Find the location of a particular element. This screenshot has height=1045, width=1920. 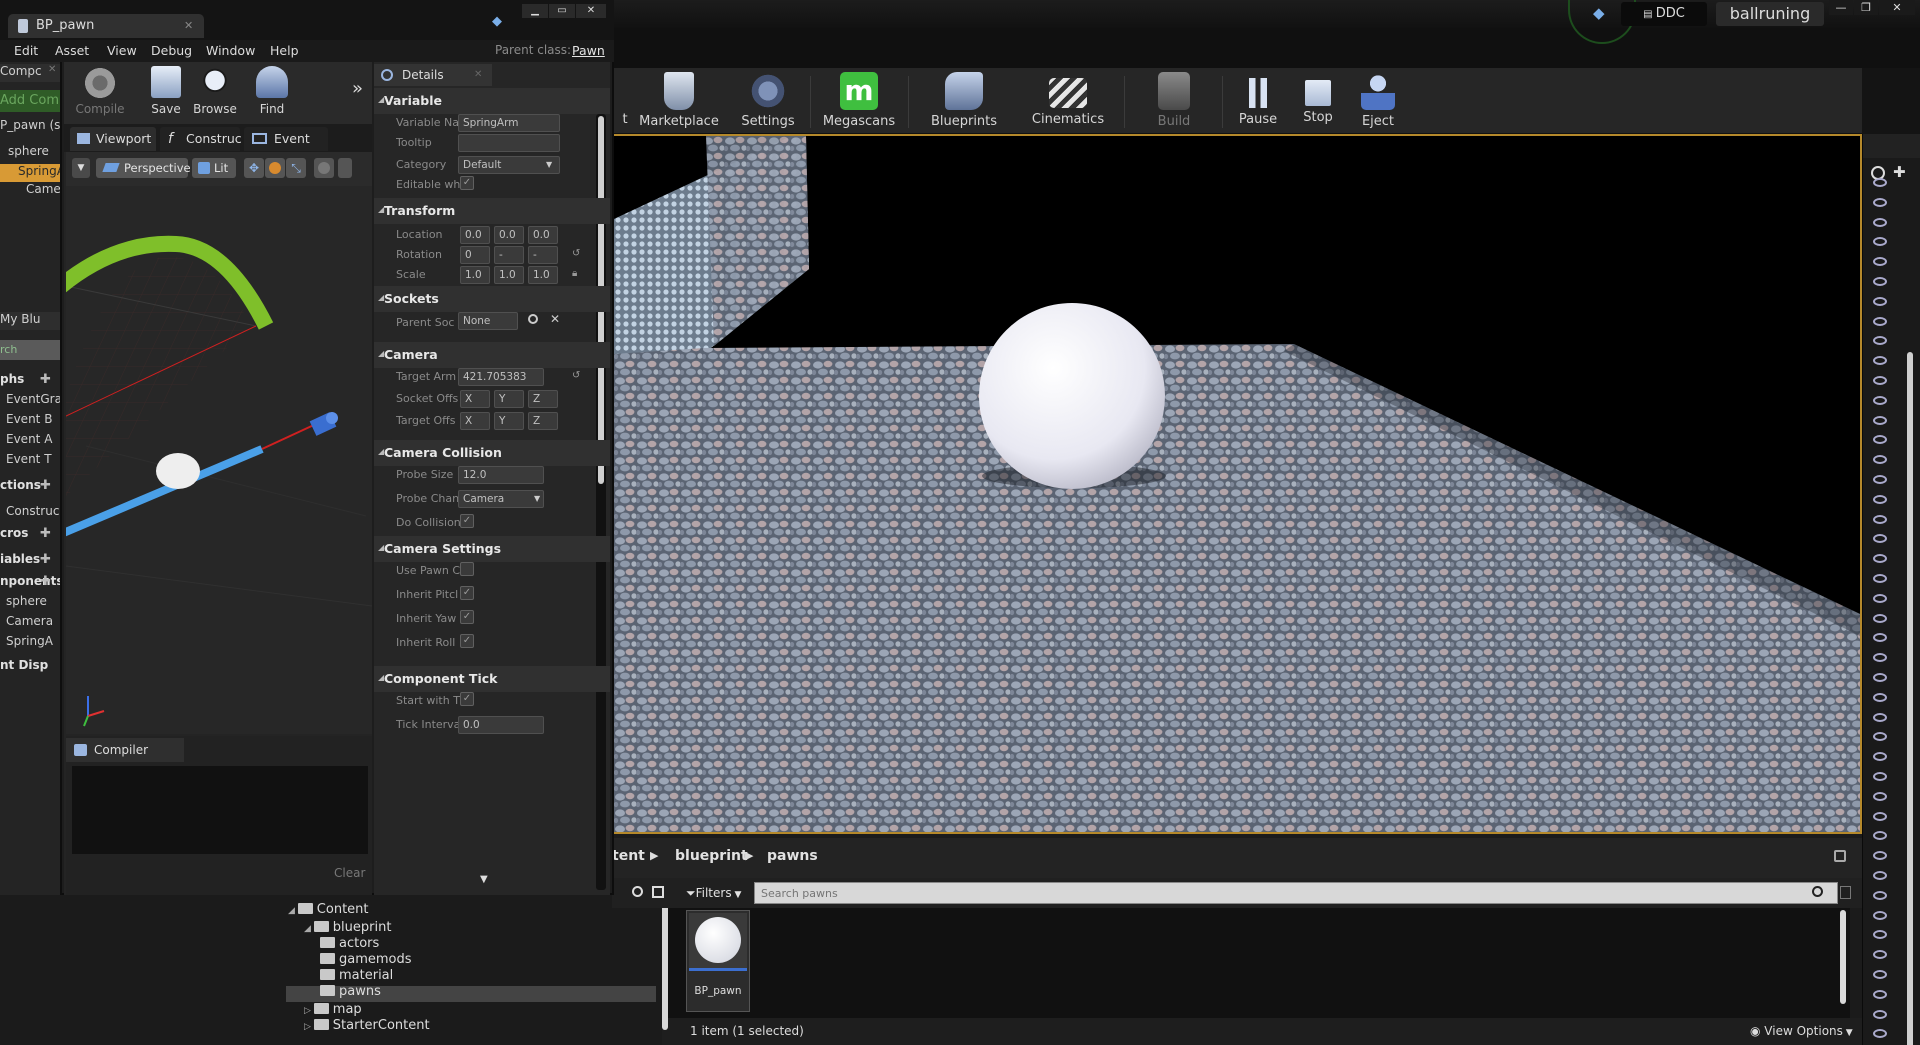

reset-icon: ↺ is located at coordinates (576, 375).